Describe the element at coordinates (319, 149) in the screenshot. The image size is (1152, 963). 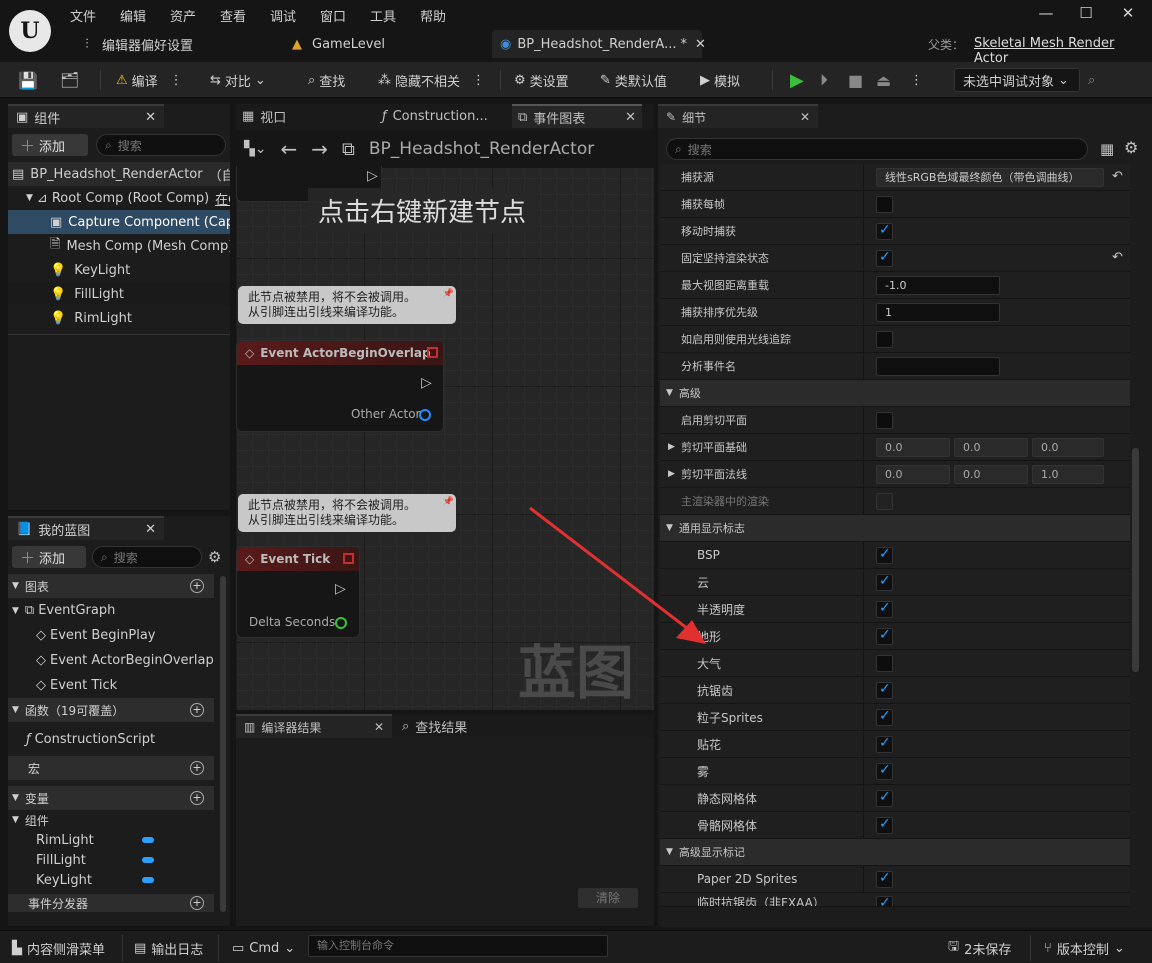
I see `forward-arrow-icon: →` at that location.